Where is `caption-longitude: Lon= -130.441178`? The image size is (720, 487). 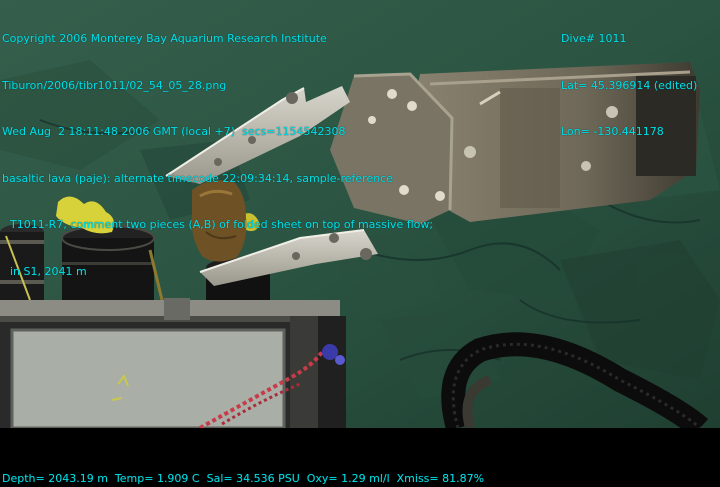 caption-longitude: Lon= -130.441178 is located at coordinates (612, 131).